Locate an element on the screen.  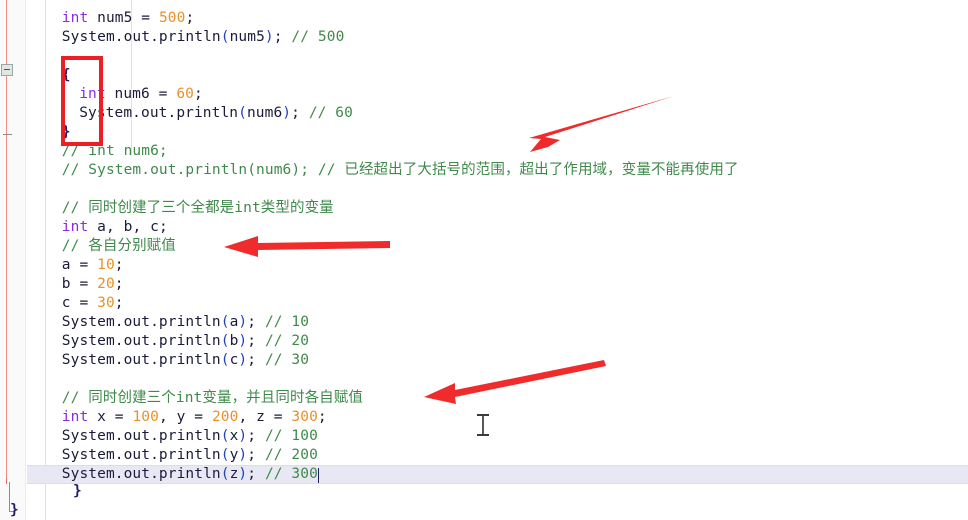
ibeam-stem is located at coordinates (483, 425).